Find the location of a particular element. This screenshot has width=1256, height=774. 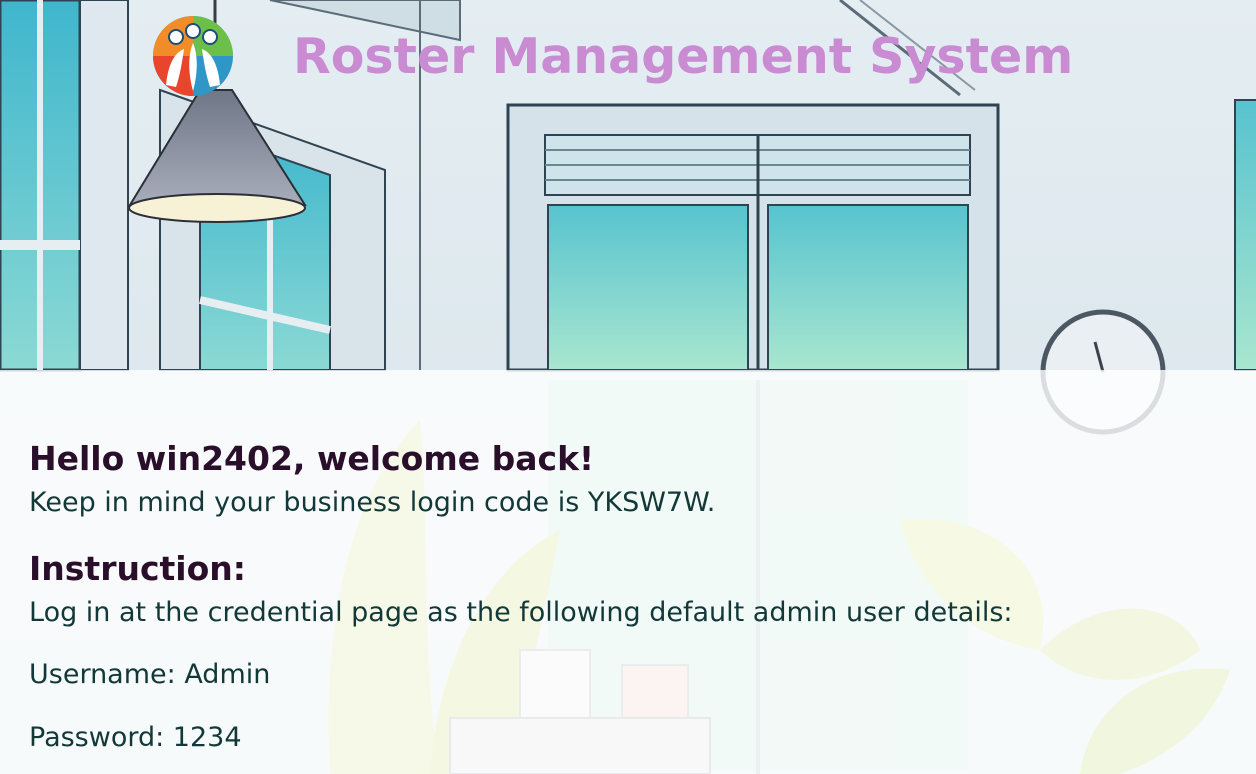

app-title: Roster Management System is located at coordinates (683, 56).